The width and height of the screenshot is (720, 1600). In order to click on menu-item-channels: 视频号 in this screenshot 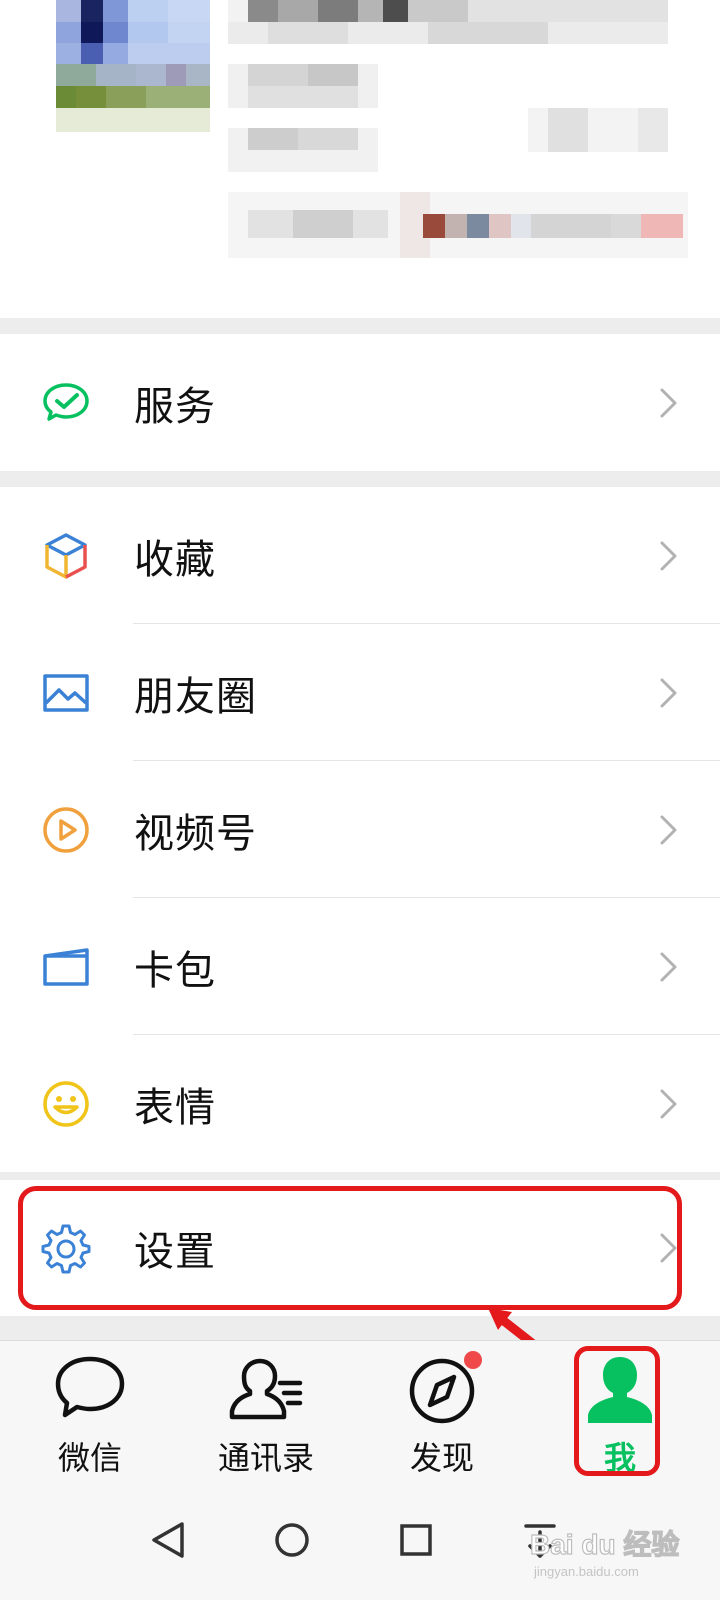, I will do `click(360, 829)`.